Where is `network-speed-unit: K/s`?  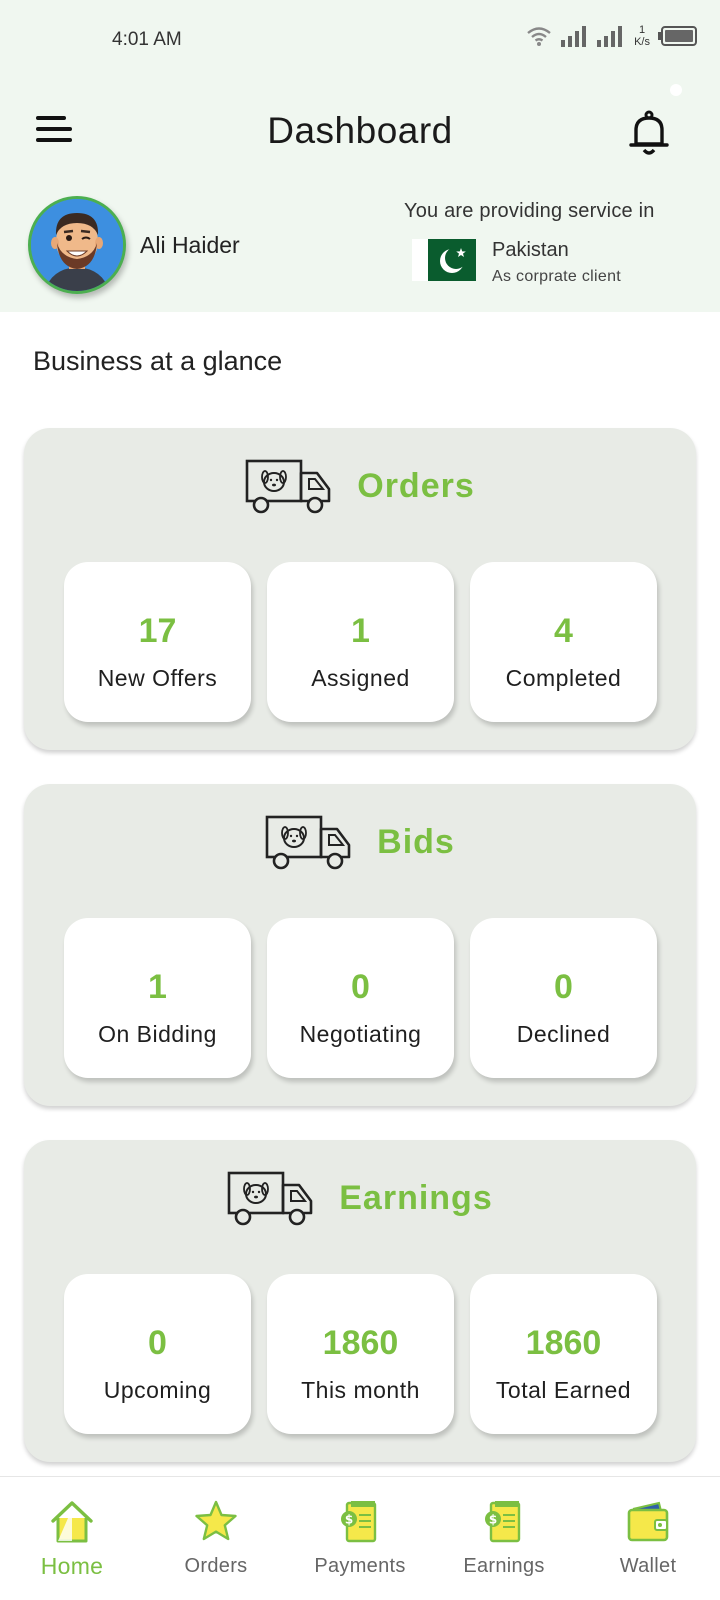
network-speed-unit: K/s is located at coordinates (642, 42).